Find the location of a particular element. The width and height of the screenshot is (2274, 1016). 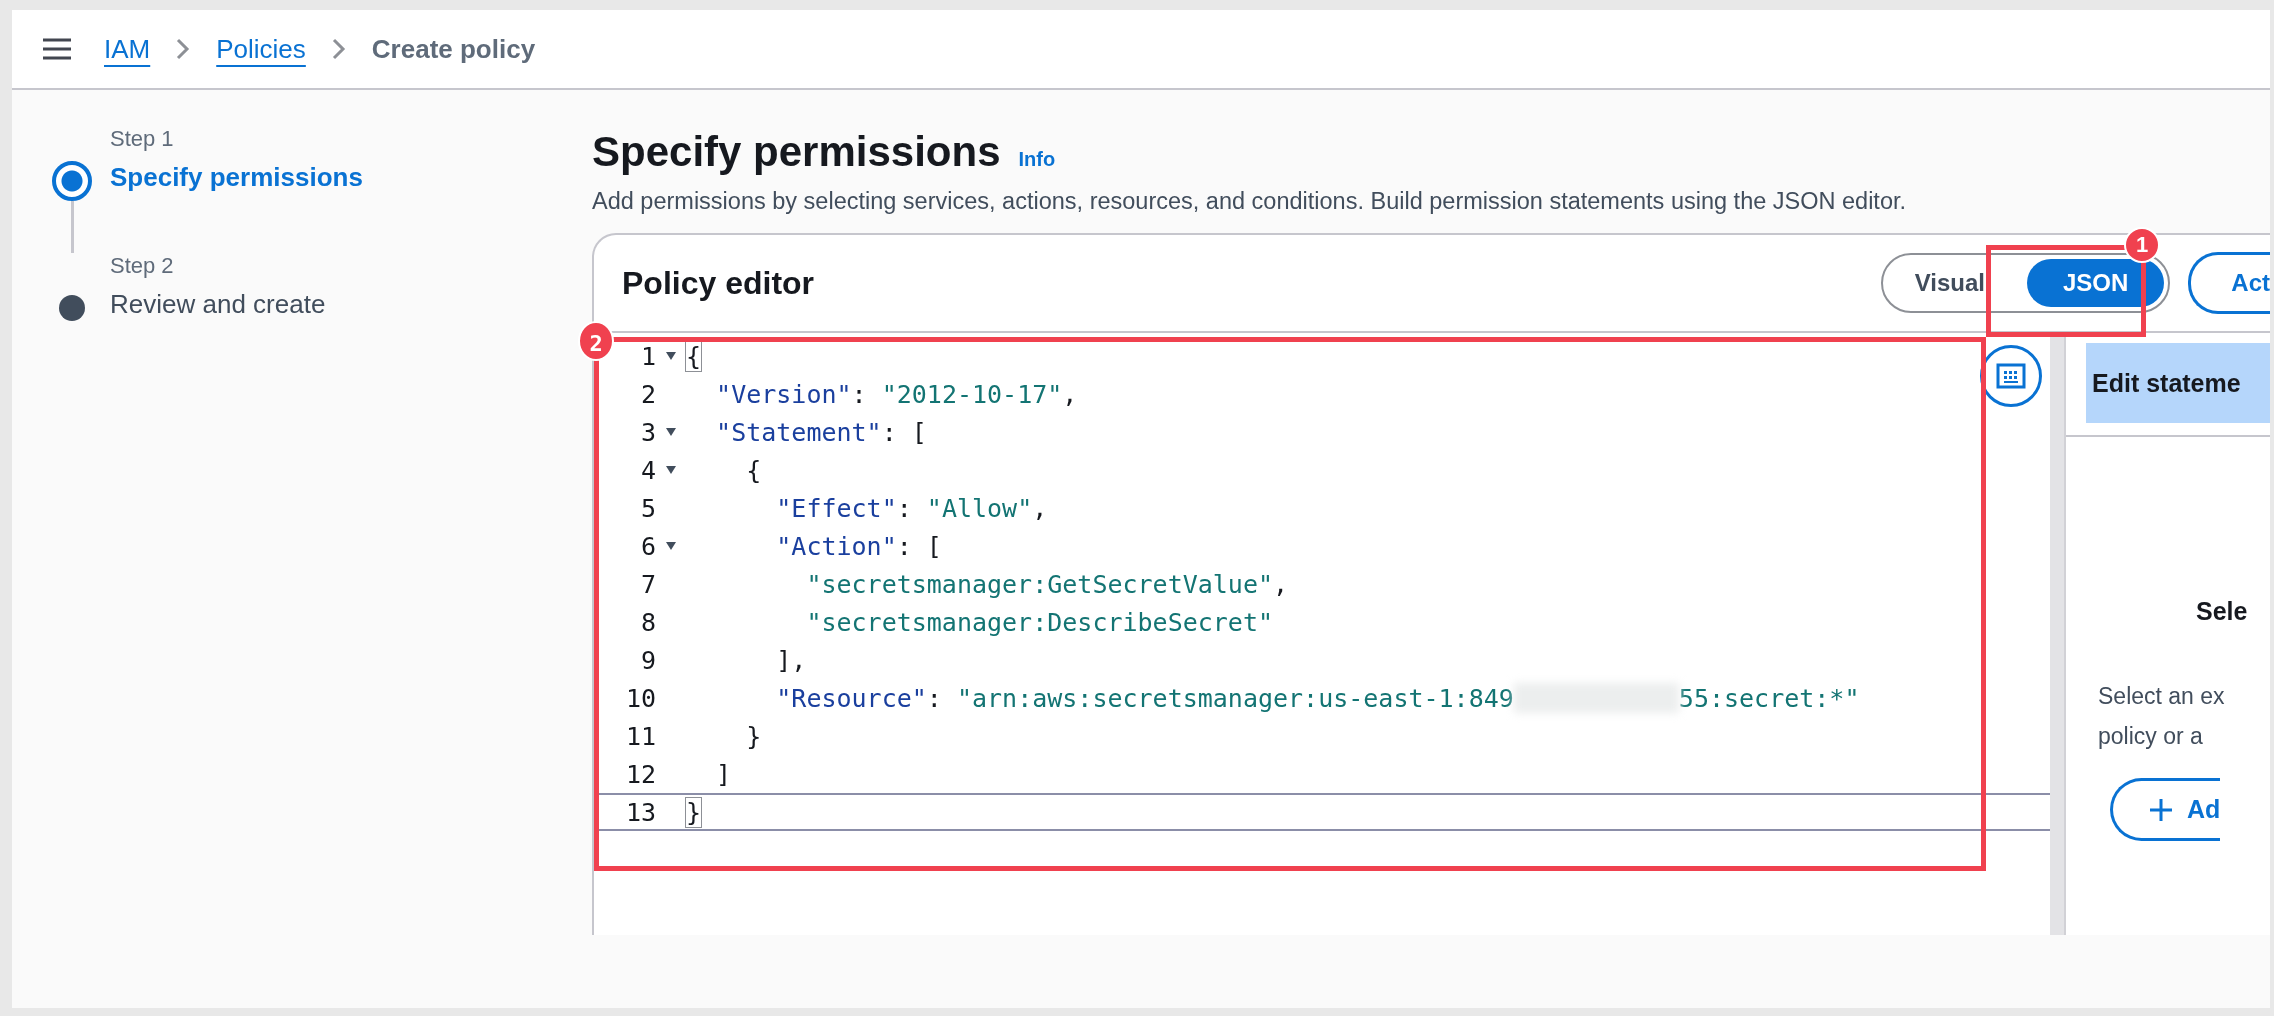

code-line: "secretsmanager:DescribeSecret" is located at coordinates (1039, 622).